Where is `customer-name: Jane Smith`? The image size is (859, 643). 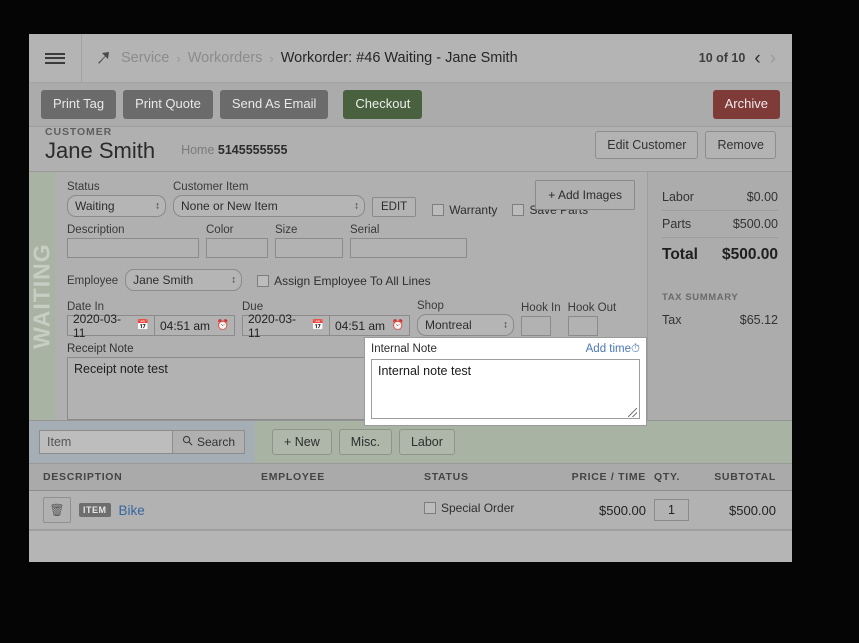
customer-name: Jane Smith is located at coordinates (100, 150).